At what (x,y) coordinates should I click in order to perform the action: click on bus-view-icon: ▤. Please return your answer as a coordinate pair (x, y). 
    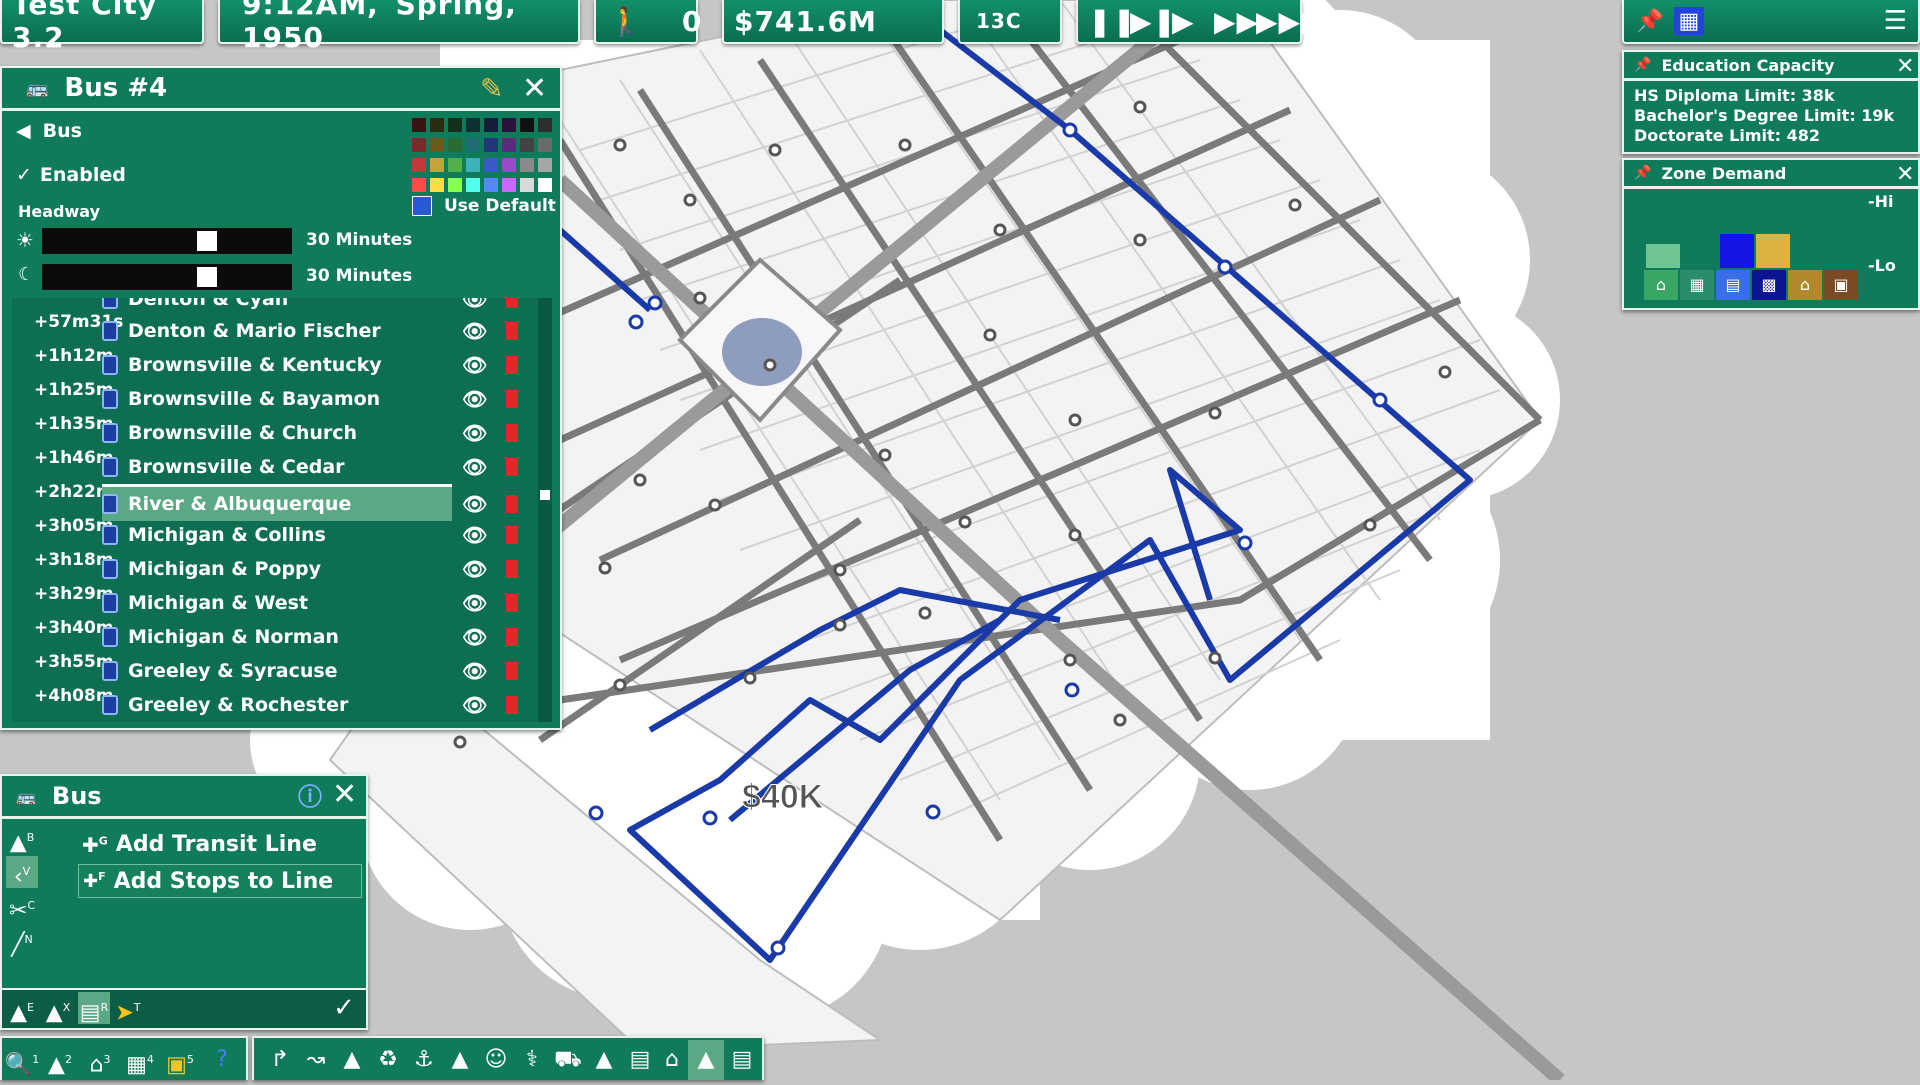
    Looking at the image, I should click on (640, 1060).